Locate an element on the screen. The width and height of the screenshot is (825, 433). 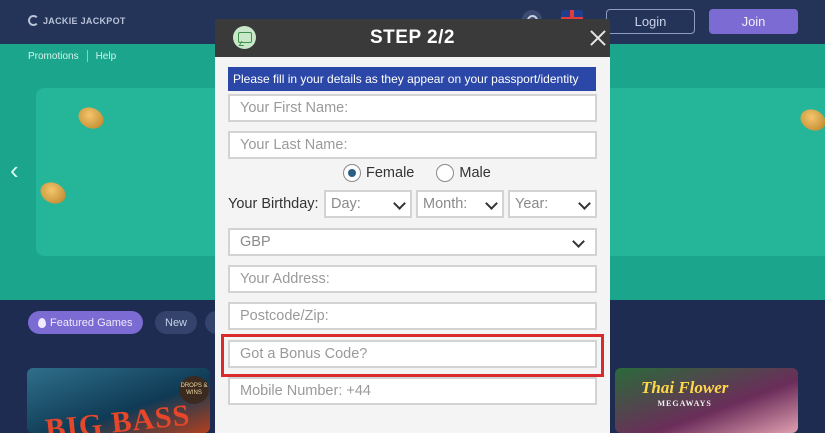
last-name-input is located at coordinates (412, 145).